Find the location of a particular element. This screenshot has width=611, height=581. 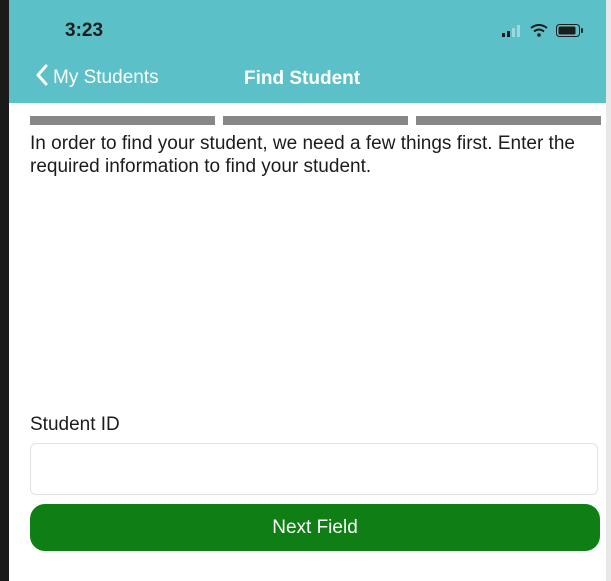

wifi-icon is located at coordinates (539, 33).